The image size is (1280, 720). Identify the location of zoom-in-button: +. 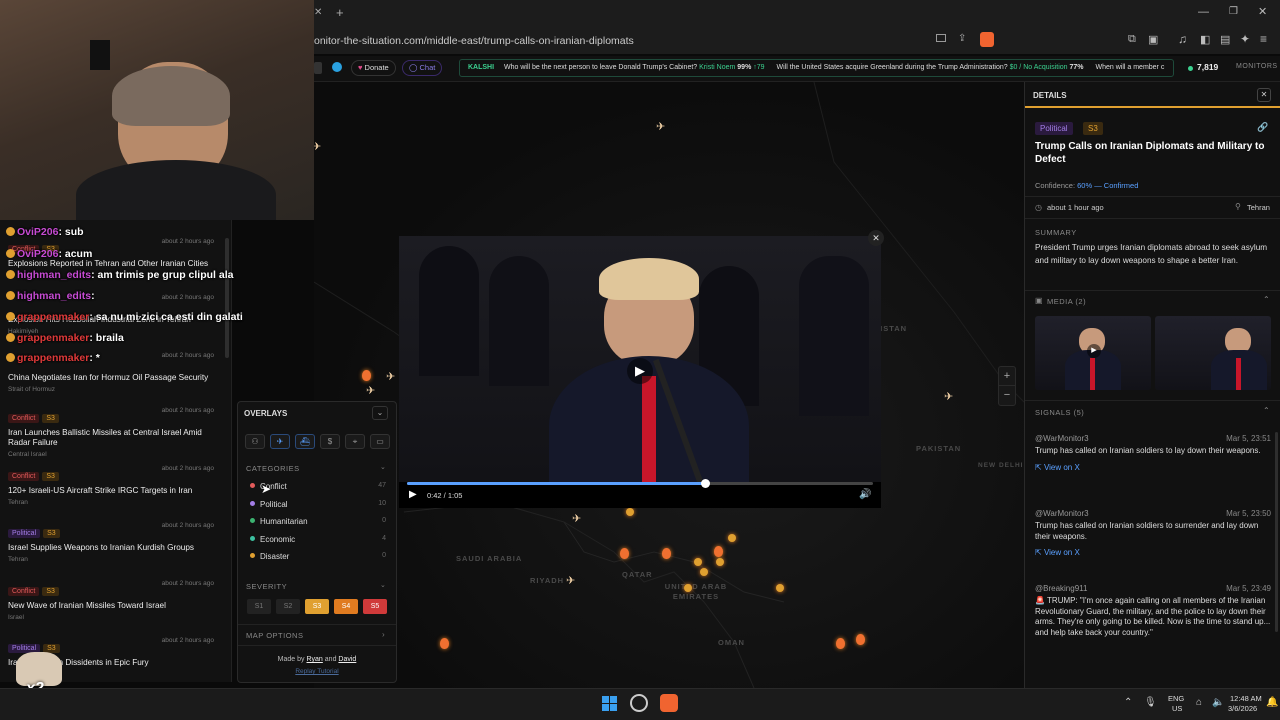
(1007, 376).